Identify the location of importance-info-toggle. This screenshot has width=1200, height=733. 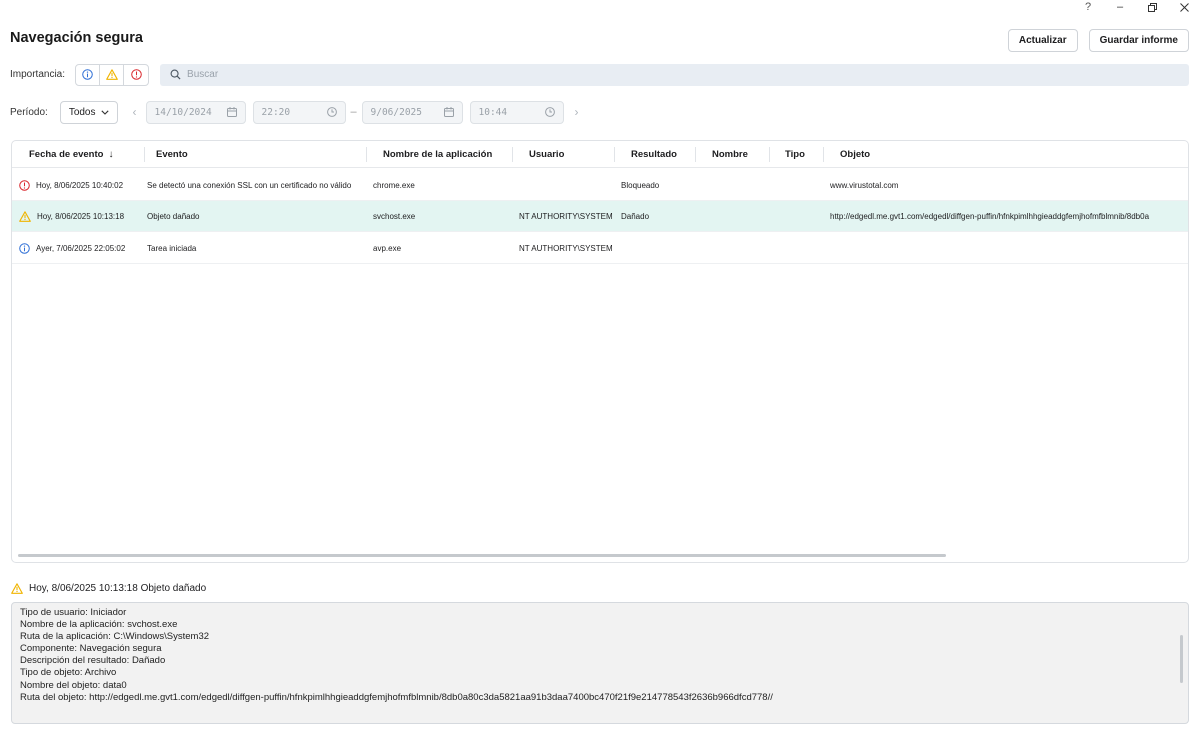
(88, 74).